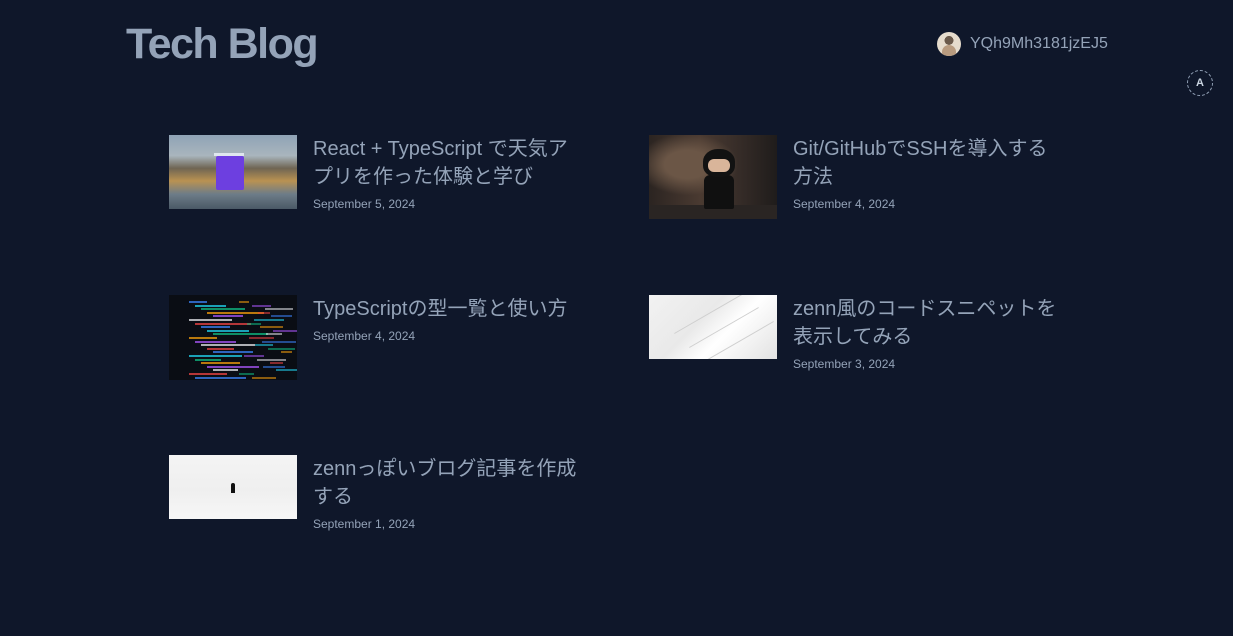 Image resolution: width=1233 pixels, height=636 pixels. What do you see at coordinates (448, 337) in the screenshot?
I see `post-text: TypeScriptの型一覧と使い方 September 4, 2024` at bounding box center [448, 337].